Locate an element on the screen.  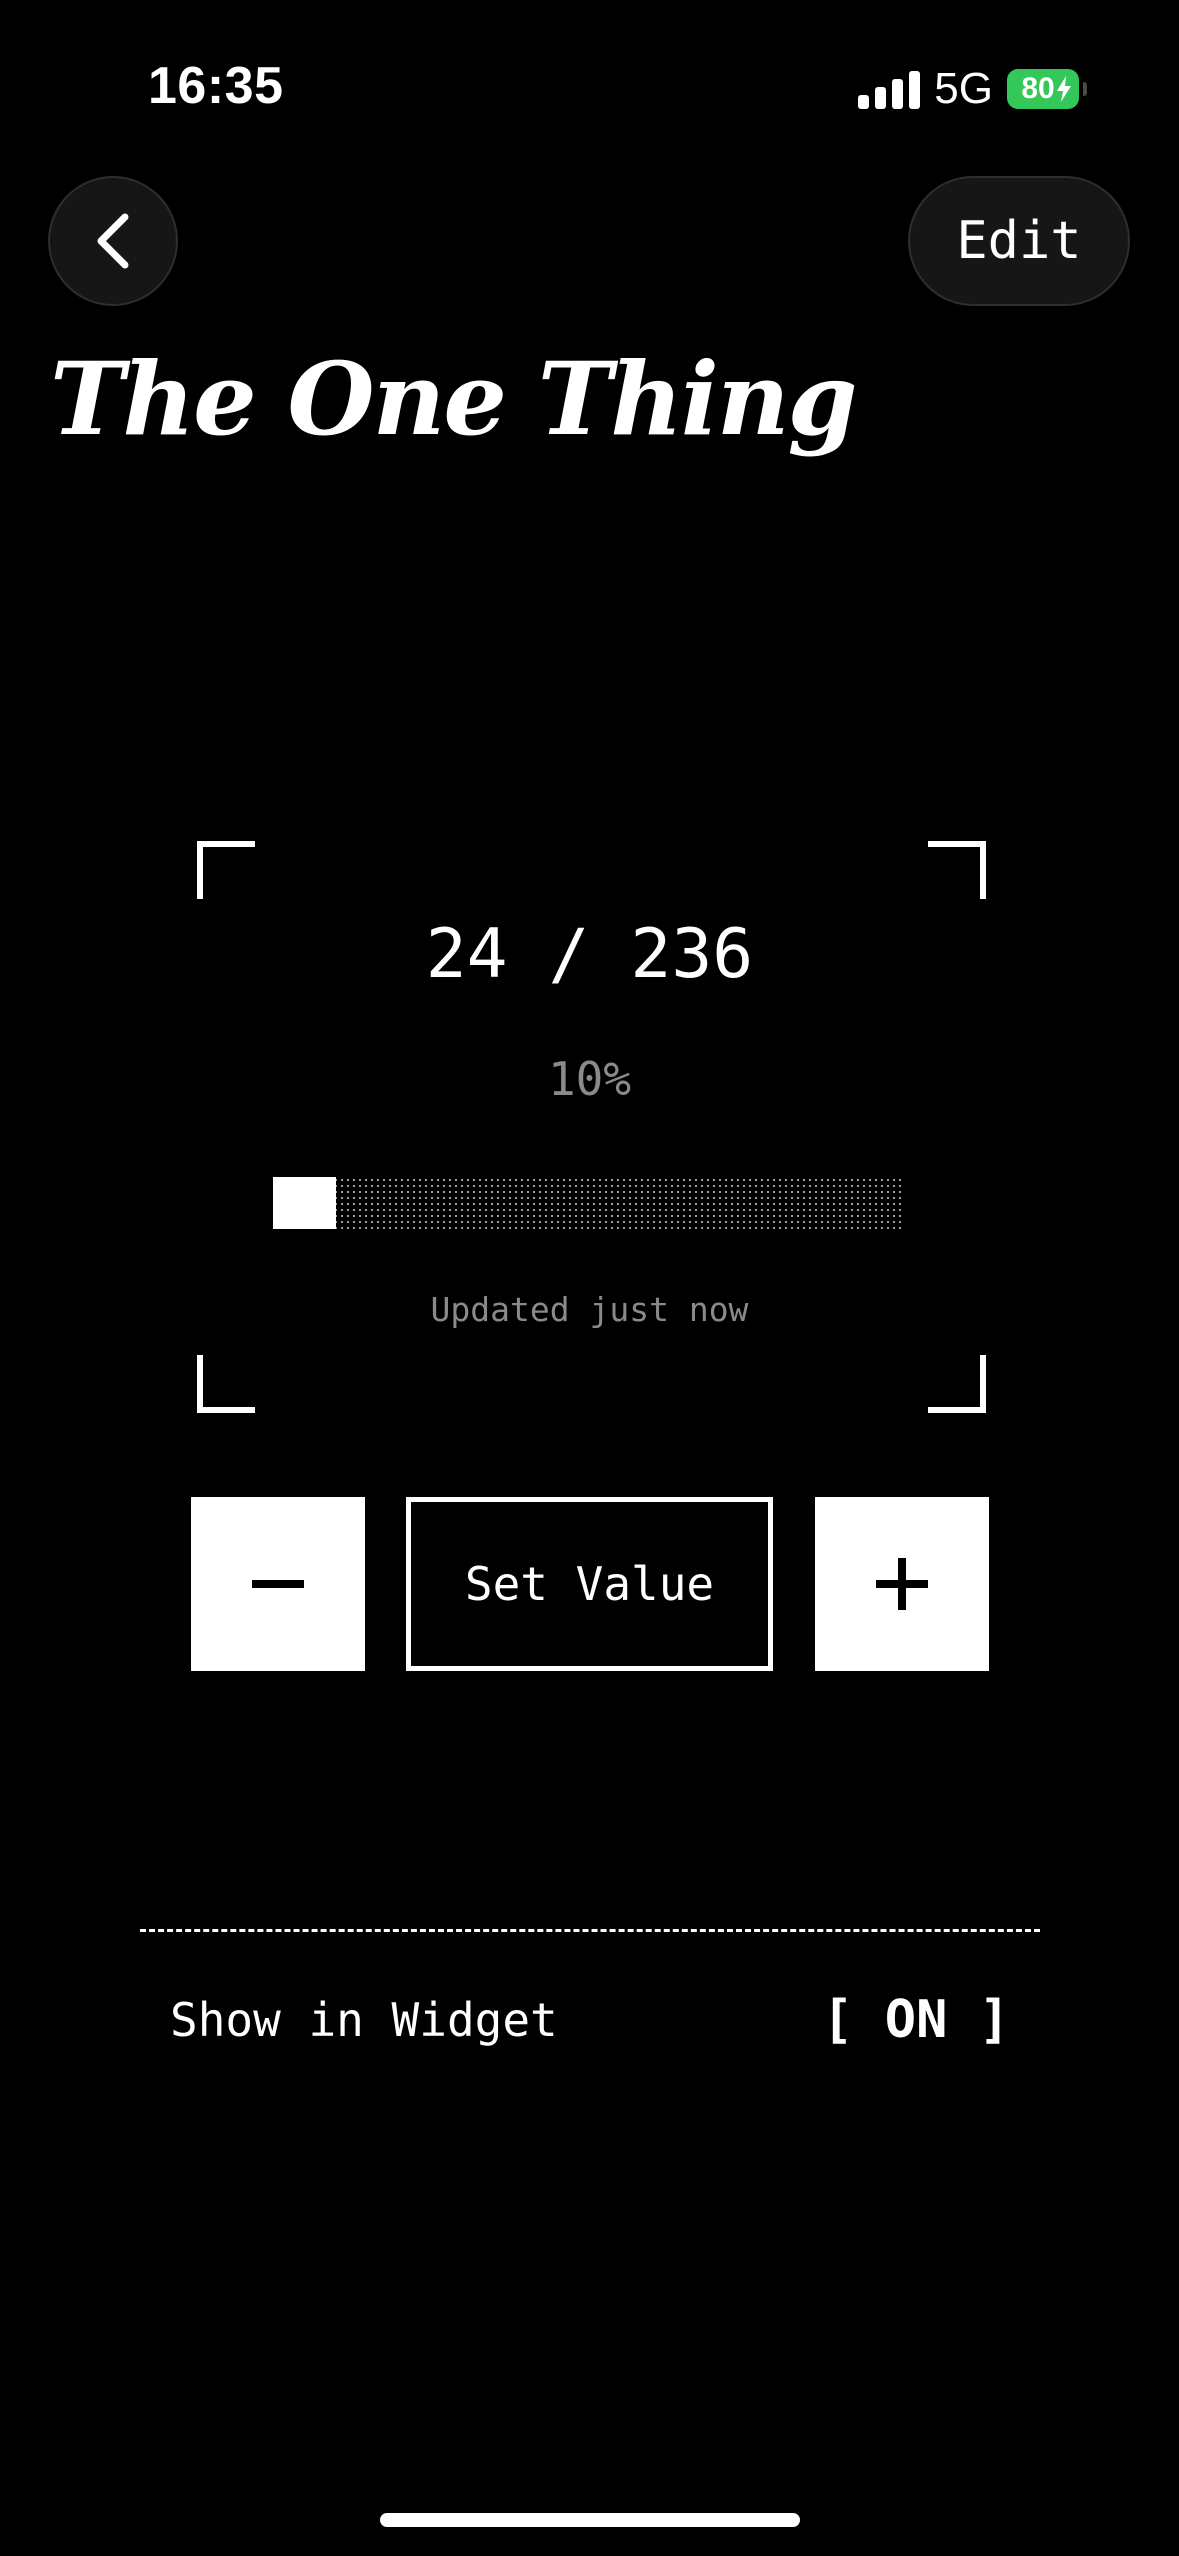
show-in-widget-toggle: [ ON ] is located at coordinates (916, 2020).